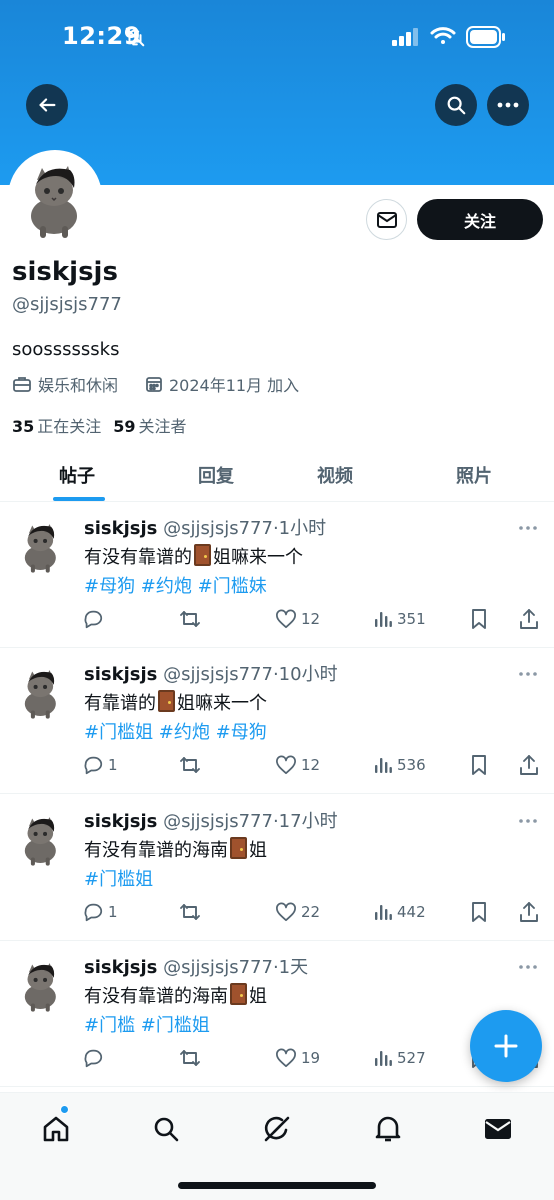 The image size is (554, 1200). Describe the element at coordinates (335, 475) in the screenshot. I see `tab-videos: 视频` at that location.